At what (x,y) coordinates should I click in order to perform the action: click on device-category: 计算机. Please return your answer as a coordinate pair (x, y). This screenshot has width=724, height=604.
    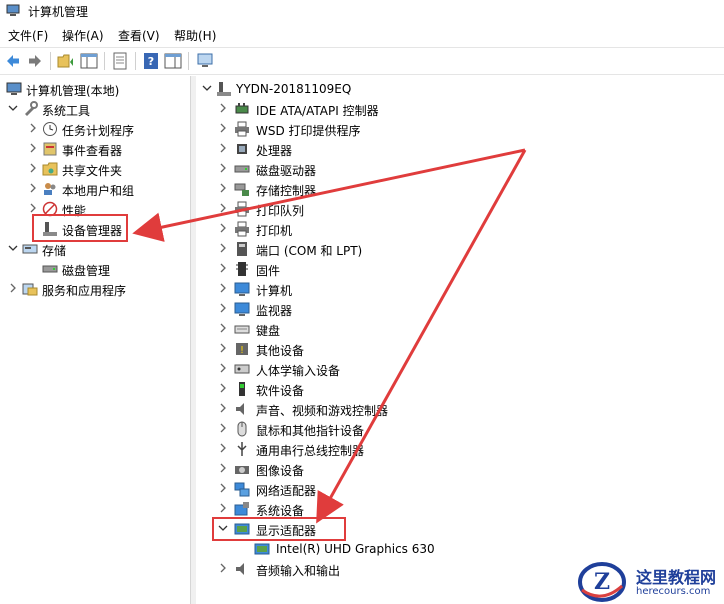
    Looking at the image, I should click on (460, 289).